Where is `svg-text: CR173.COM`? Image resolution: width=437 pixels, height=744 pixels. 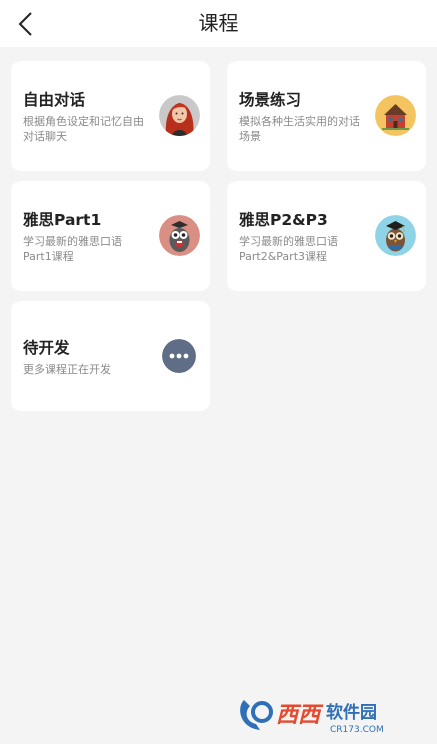 svg-text: CR173.COM is located at coordinates (357, 730).